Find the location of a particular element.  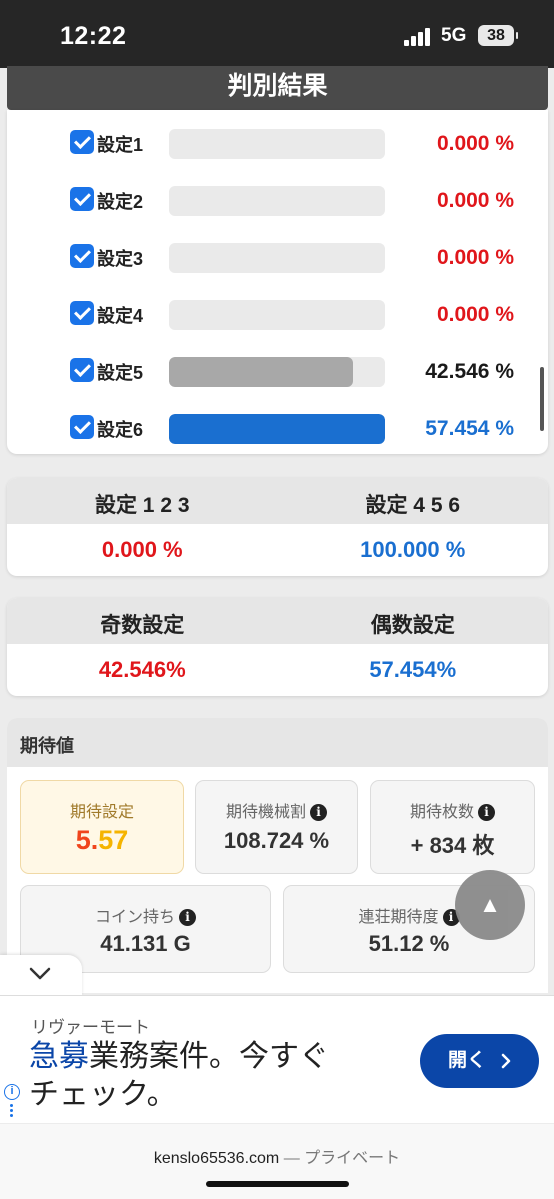

setting-row: 設定1 0.000 % is located at coordinates (277, 144).